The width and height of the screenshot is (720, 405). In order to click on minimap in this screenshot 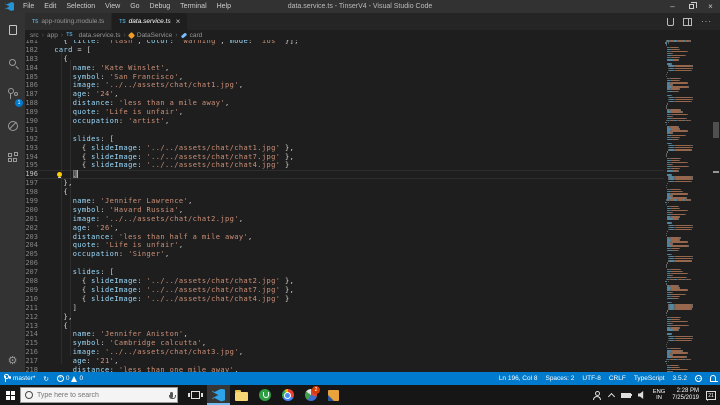, I will do `click(688, 206)`.